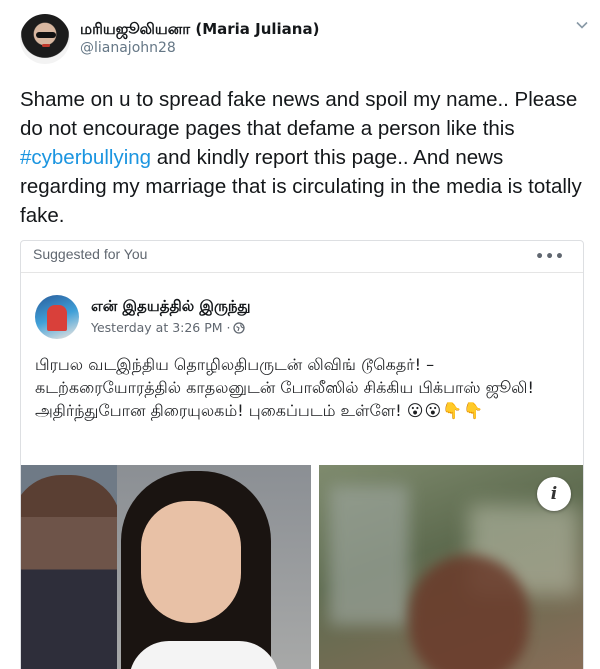  What do you see at coordinates (204, 655) in the screenshot?
I see `photo-shirt` at bounding box center [204, 655].